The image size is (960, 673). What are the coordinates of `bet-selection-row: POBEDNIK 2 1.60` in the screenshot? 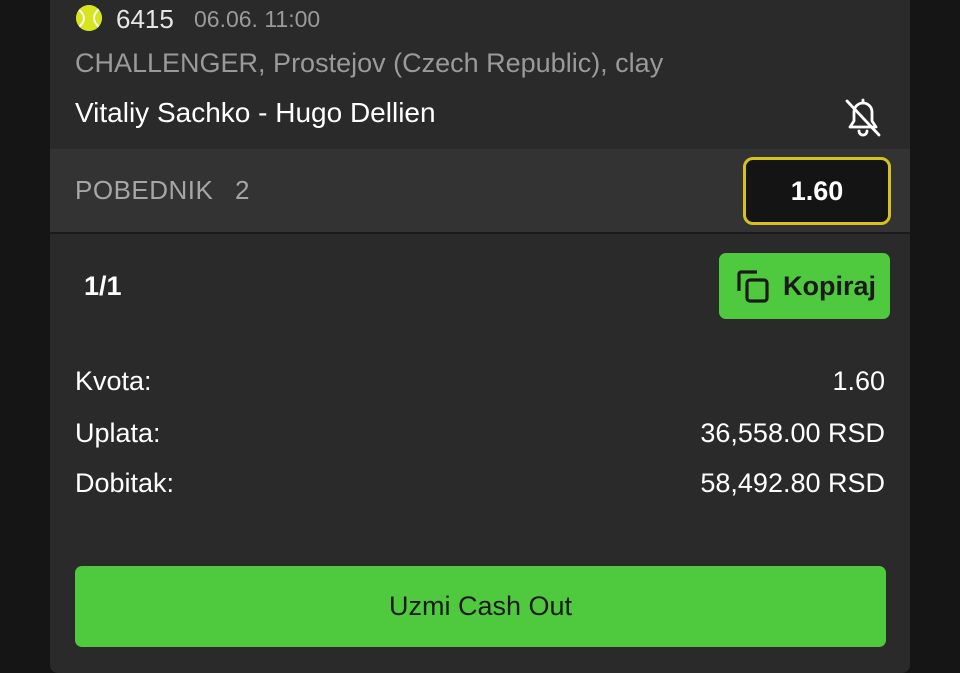 It's located at (480, 190).